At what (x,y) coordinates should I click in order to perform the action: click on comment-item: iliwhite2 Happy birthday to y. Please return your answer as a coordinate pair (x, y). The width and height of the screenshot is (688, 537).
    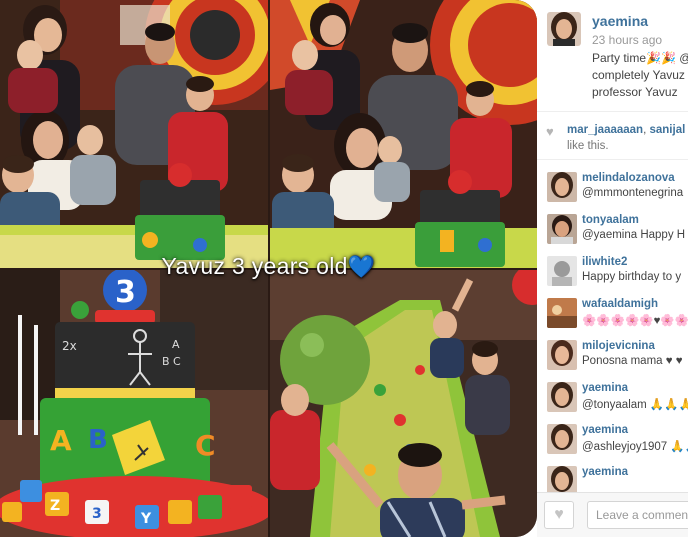
    Looking at the image, I should click on (612, 272).